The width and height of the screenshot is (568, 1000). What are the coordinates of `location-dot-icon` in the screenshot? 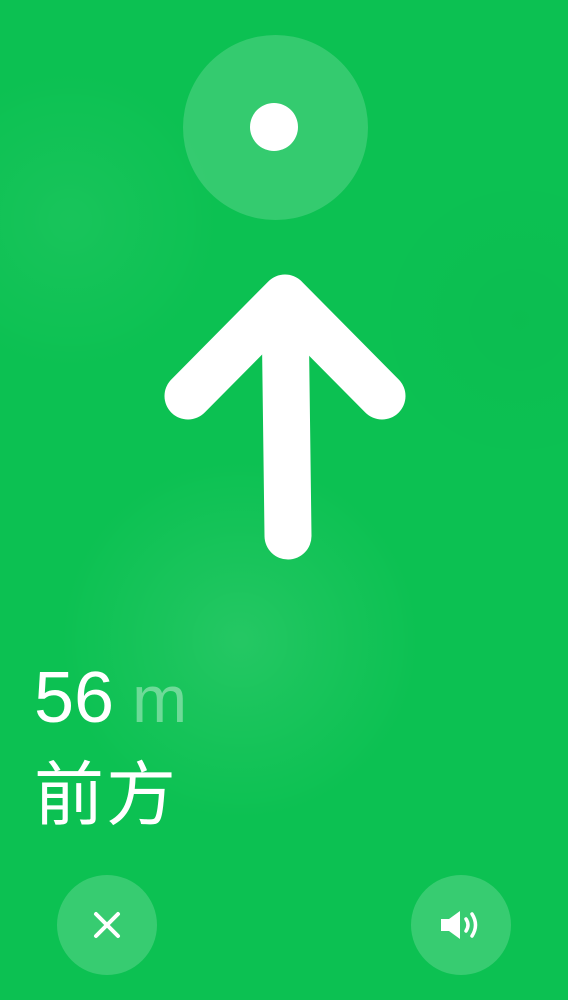 It's located at (274, 127).